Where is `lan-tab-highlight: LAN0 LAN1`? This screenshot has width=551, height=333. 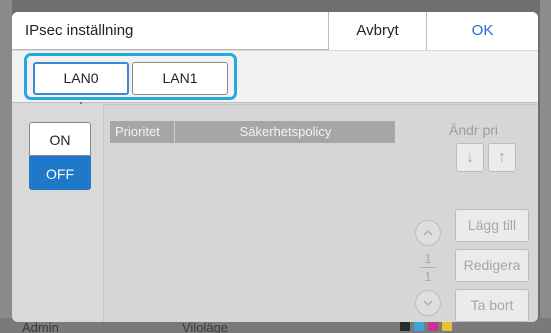 lan-tab-highlight: LAN0 LAN1 is located at coordinates (130, 76).